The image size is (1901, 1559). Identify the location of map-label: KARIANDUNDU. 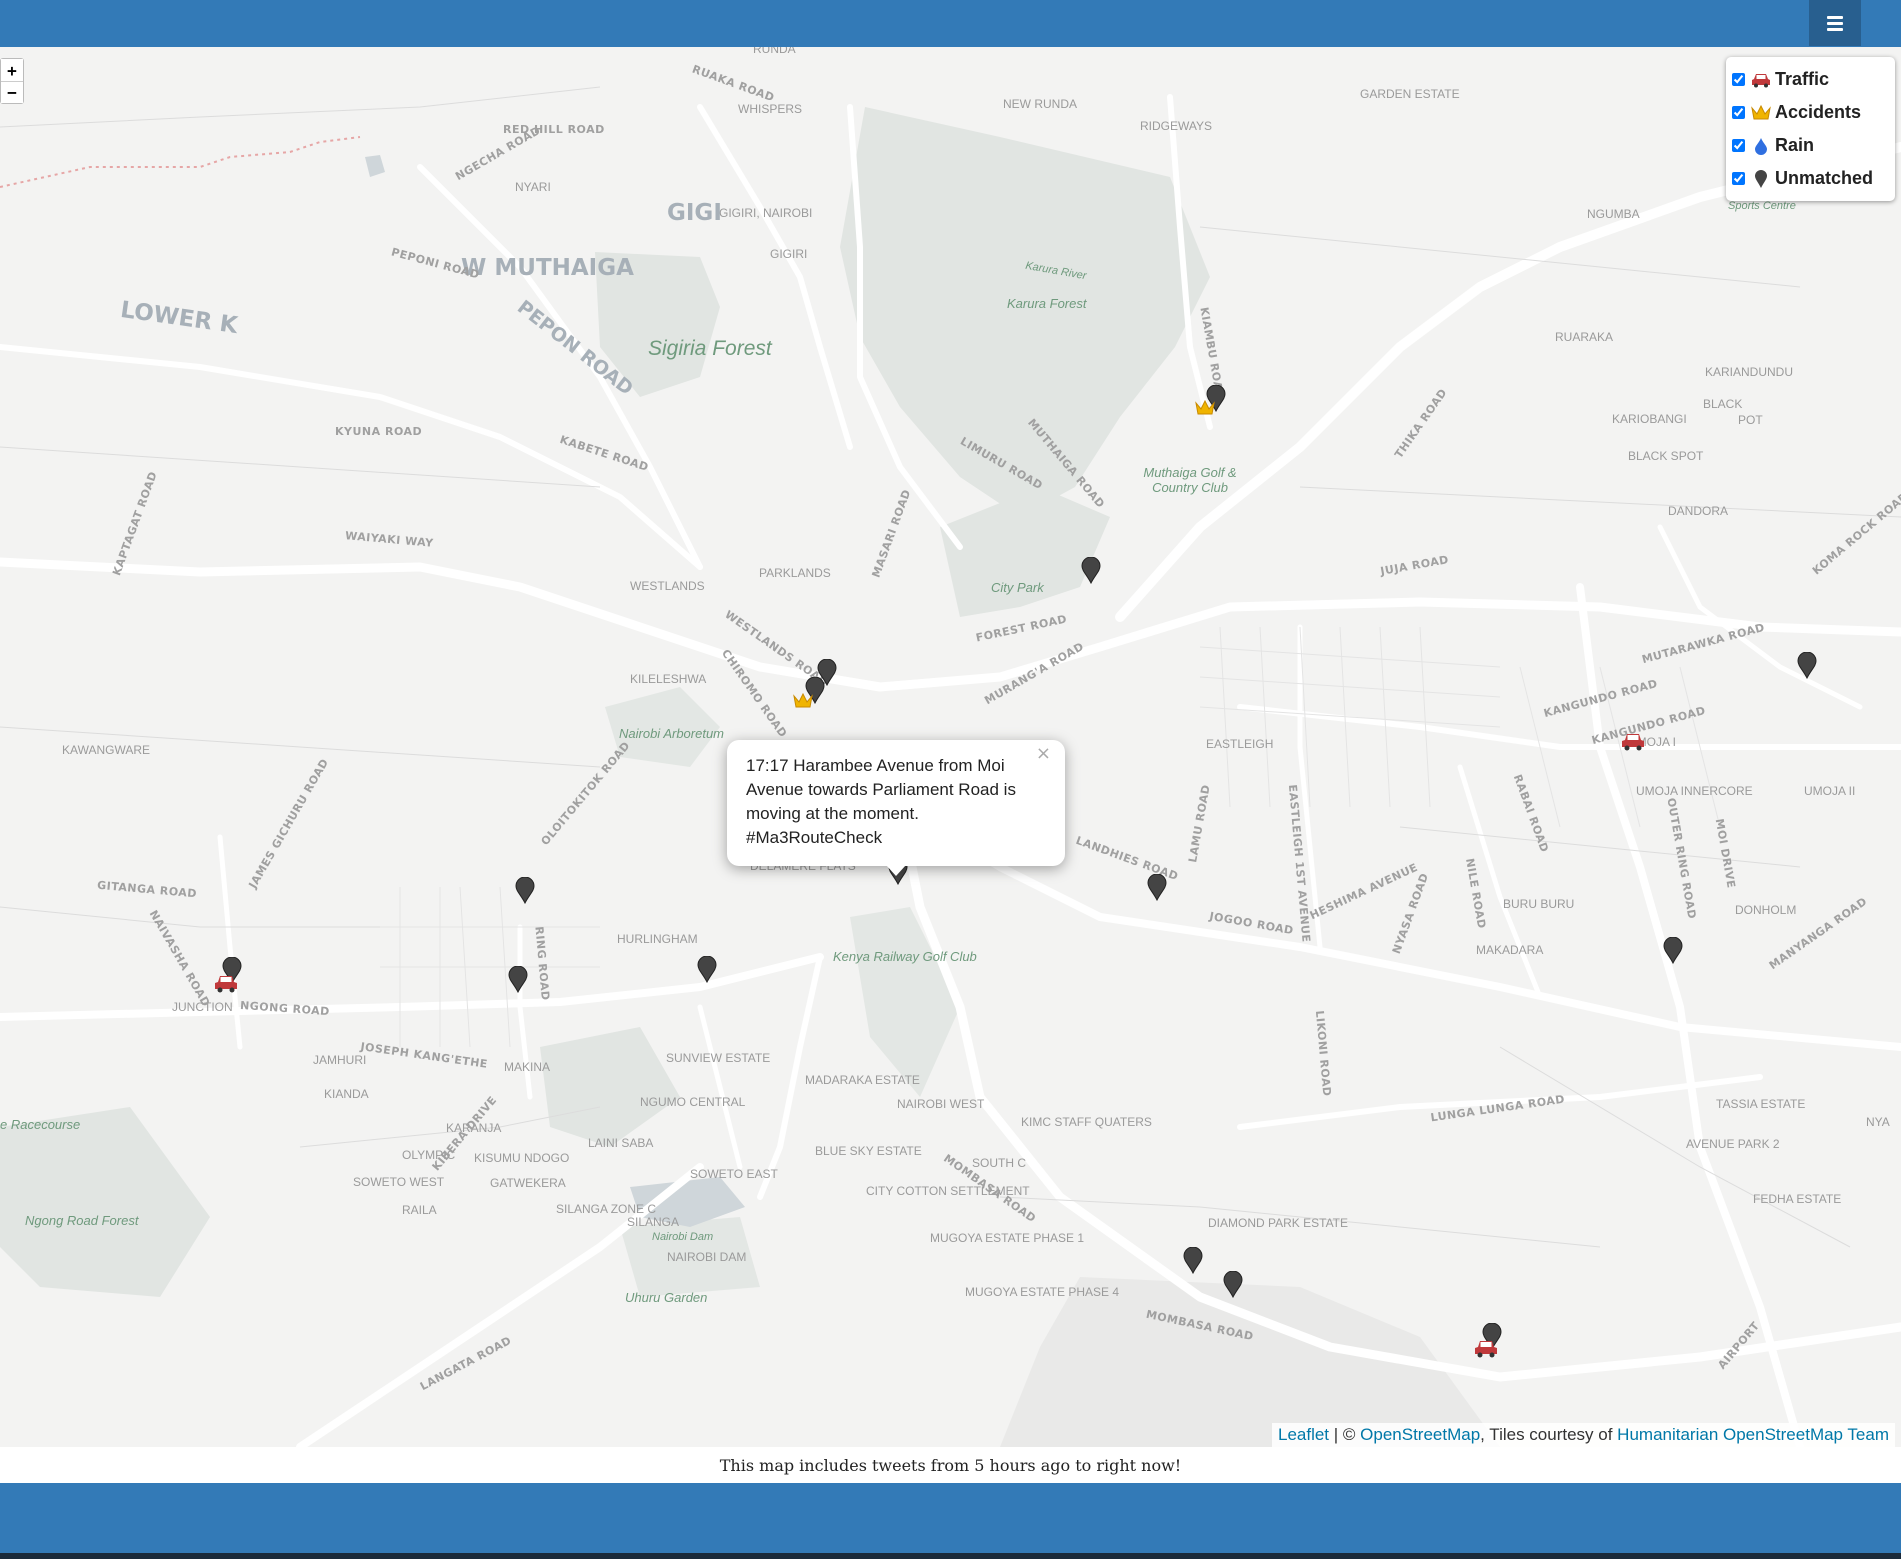
(1749, 372).